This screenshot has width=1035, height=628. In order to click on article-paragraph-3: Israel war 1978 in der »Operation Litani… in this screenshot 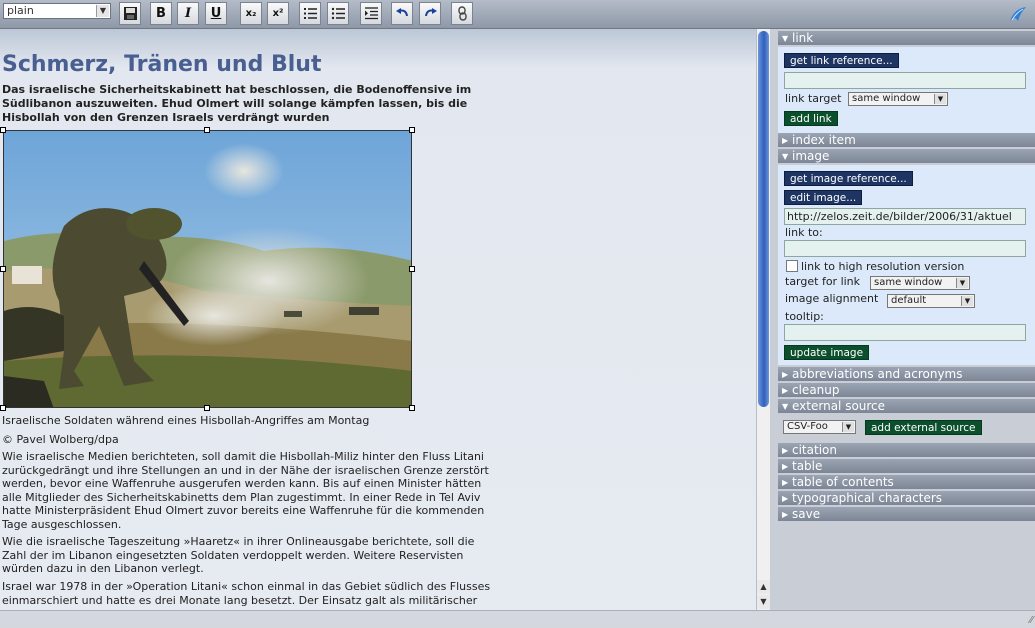, I will do `click(246, 594)`.